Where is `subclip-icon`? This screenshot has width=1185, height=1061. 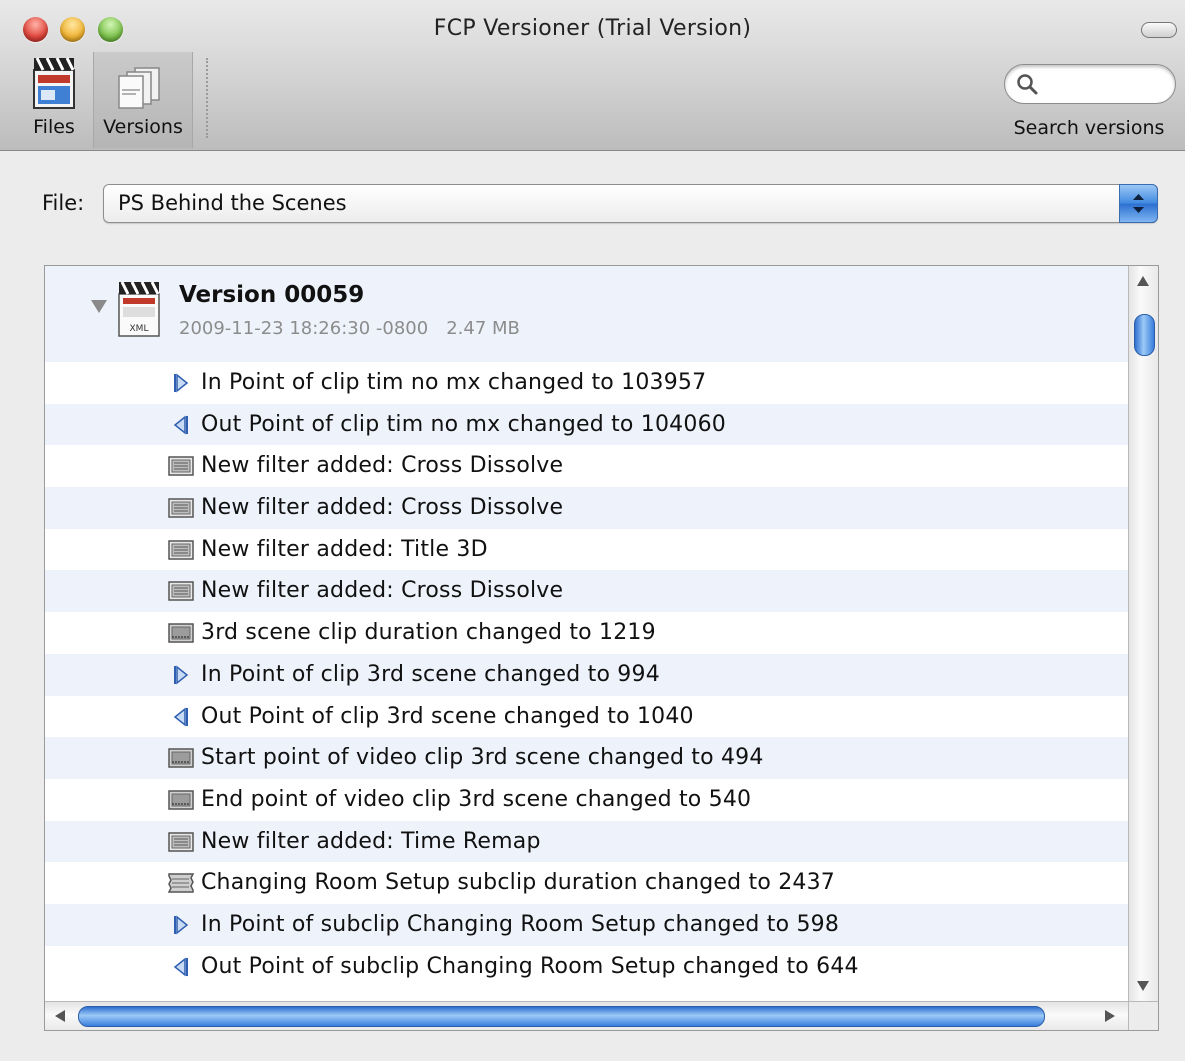
subclip-icon is located at coordinates (181, 883).